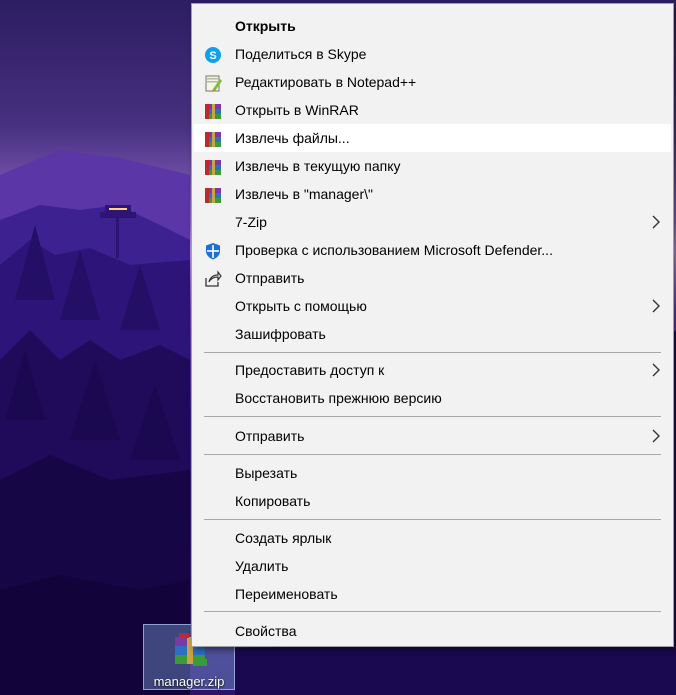 Image resolution: width=676 pixels, height=695 pixels. Describe the element at coordinates (326, 82) in the screenshot. I see `menu-item-label: Редактировать в Notepad++` at that location.